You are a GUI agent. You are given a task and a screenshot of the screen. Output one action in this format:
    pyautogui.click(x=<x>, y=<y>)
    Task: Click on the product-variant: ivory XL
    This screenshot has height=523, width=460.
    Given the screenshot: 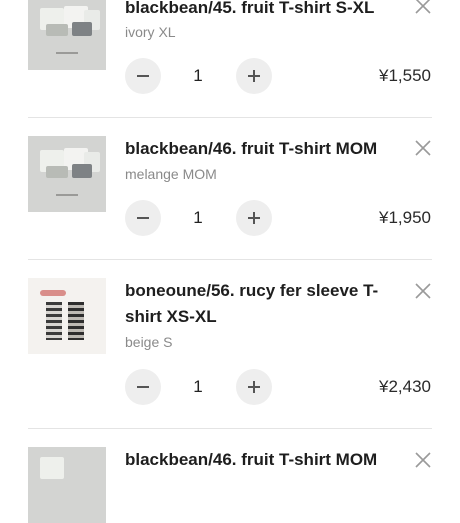 What is the action you would take?
    pyautogui.click(x=150, y=32)
    